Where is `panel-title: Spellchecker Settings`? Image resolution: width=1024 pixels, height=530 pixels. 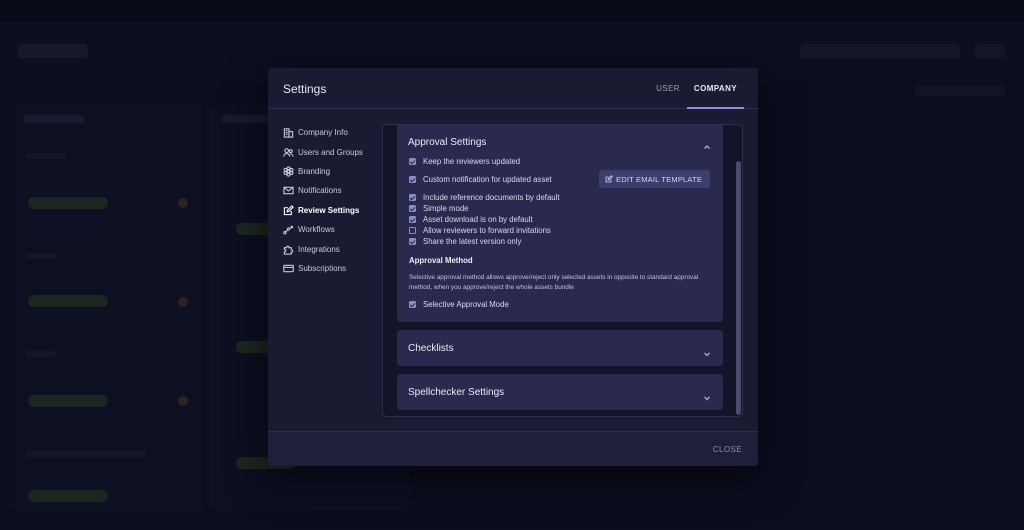
panel-title: Spellchecker Settings is located at coordinates (456, 392).